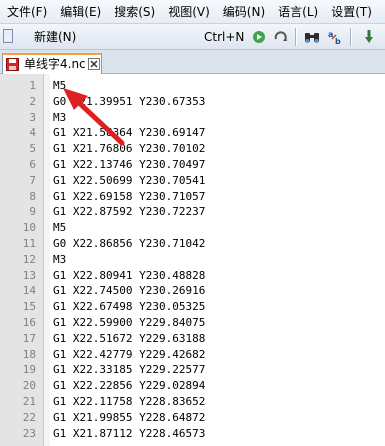 This screenshot has width=385, height=446. Describe the element at coordinates (192, 118) in the screenshot. I see `code-line: 3 M3` at that location.